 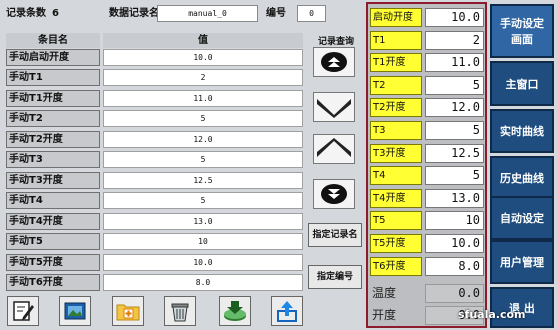 What do you see at coordinates (454, 40) in the screenshot?
I see `param-value-field: 2` at bounding box center [454, 40].